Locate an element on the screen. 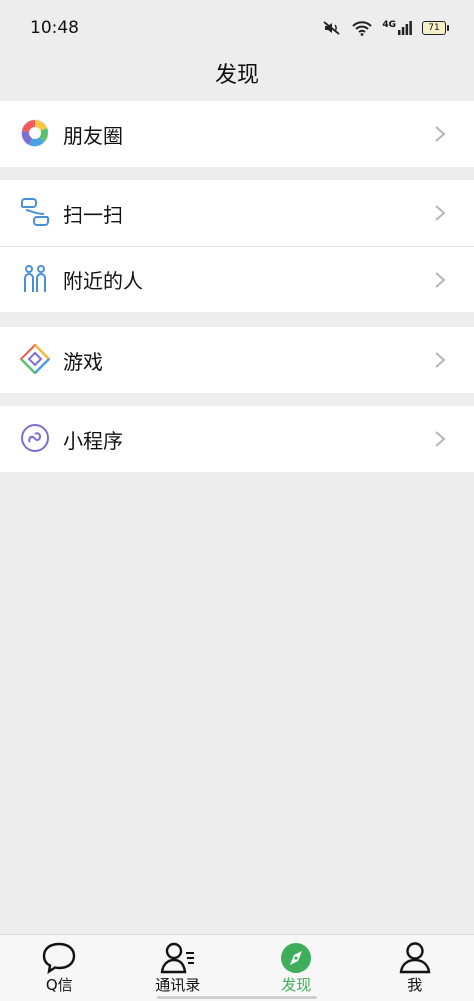  status-bar: 10:48 4G 71 is located at coordinates (237, 28).